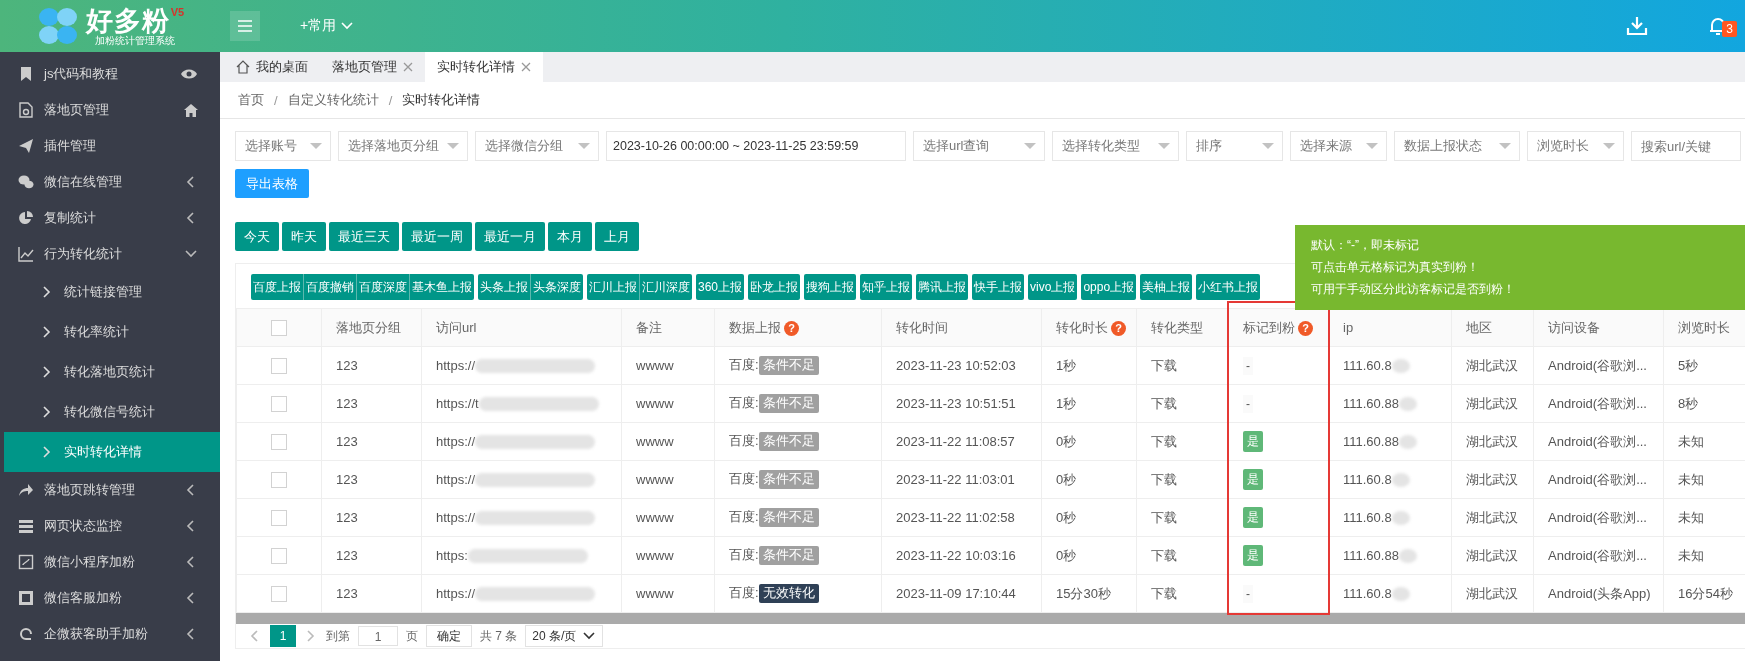  What do you see at coordinates (1367, 479) in the screenshot?
I see `table-cell: 111.60.8` at bounding box center [1367, 479].